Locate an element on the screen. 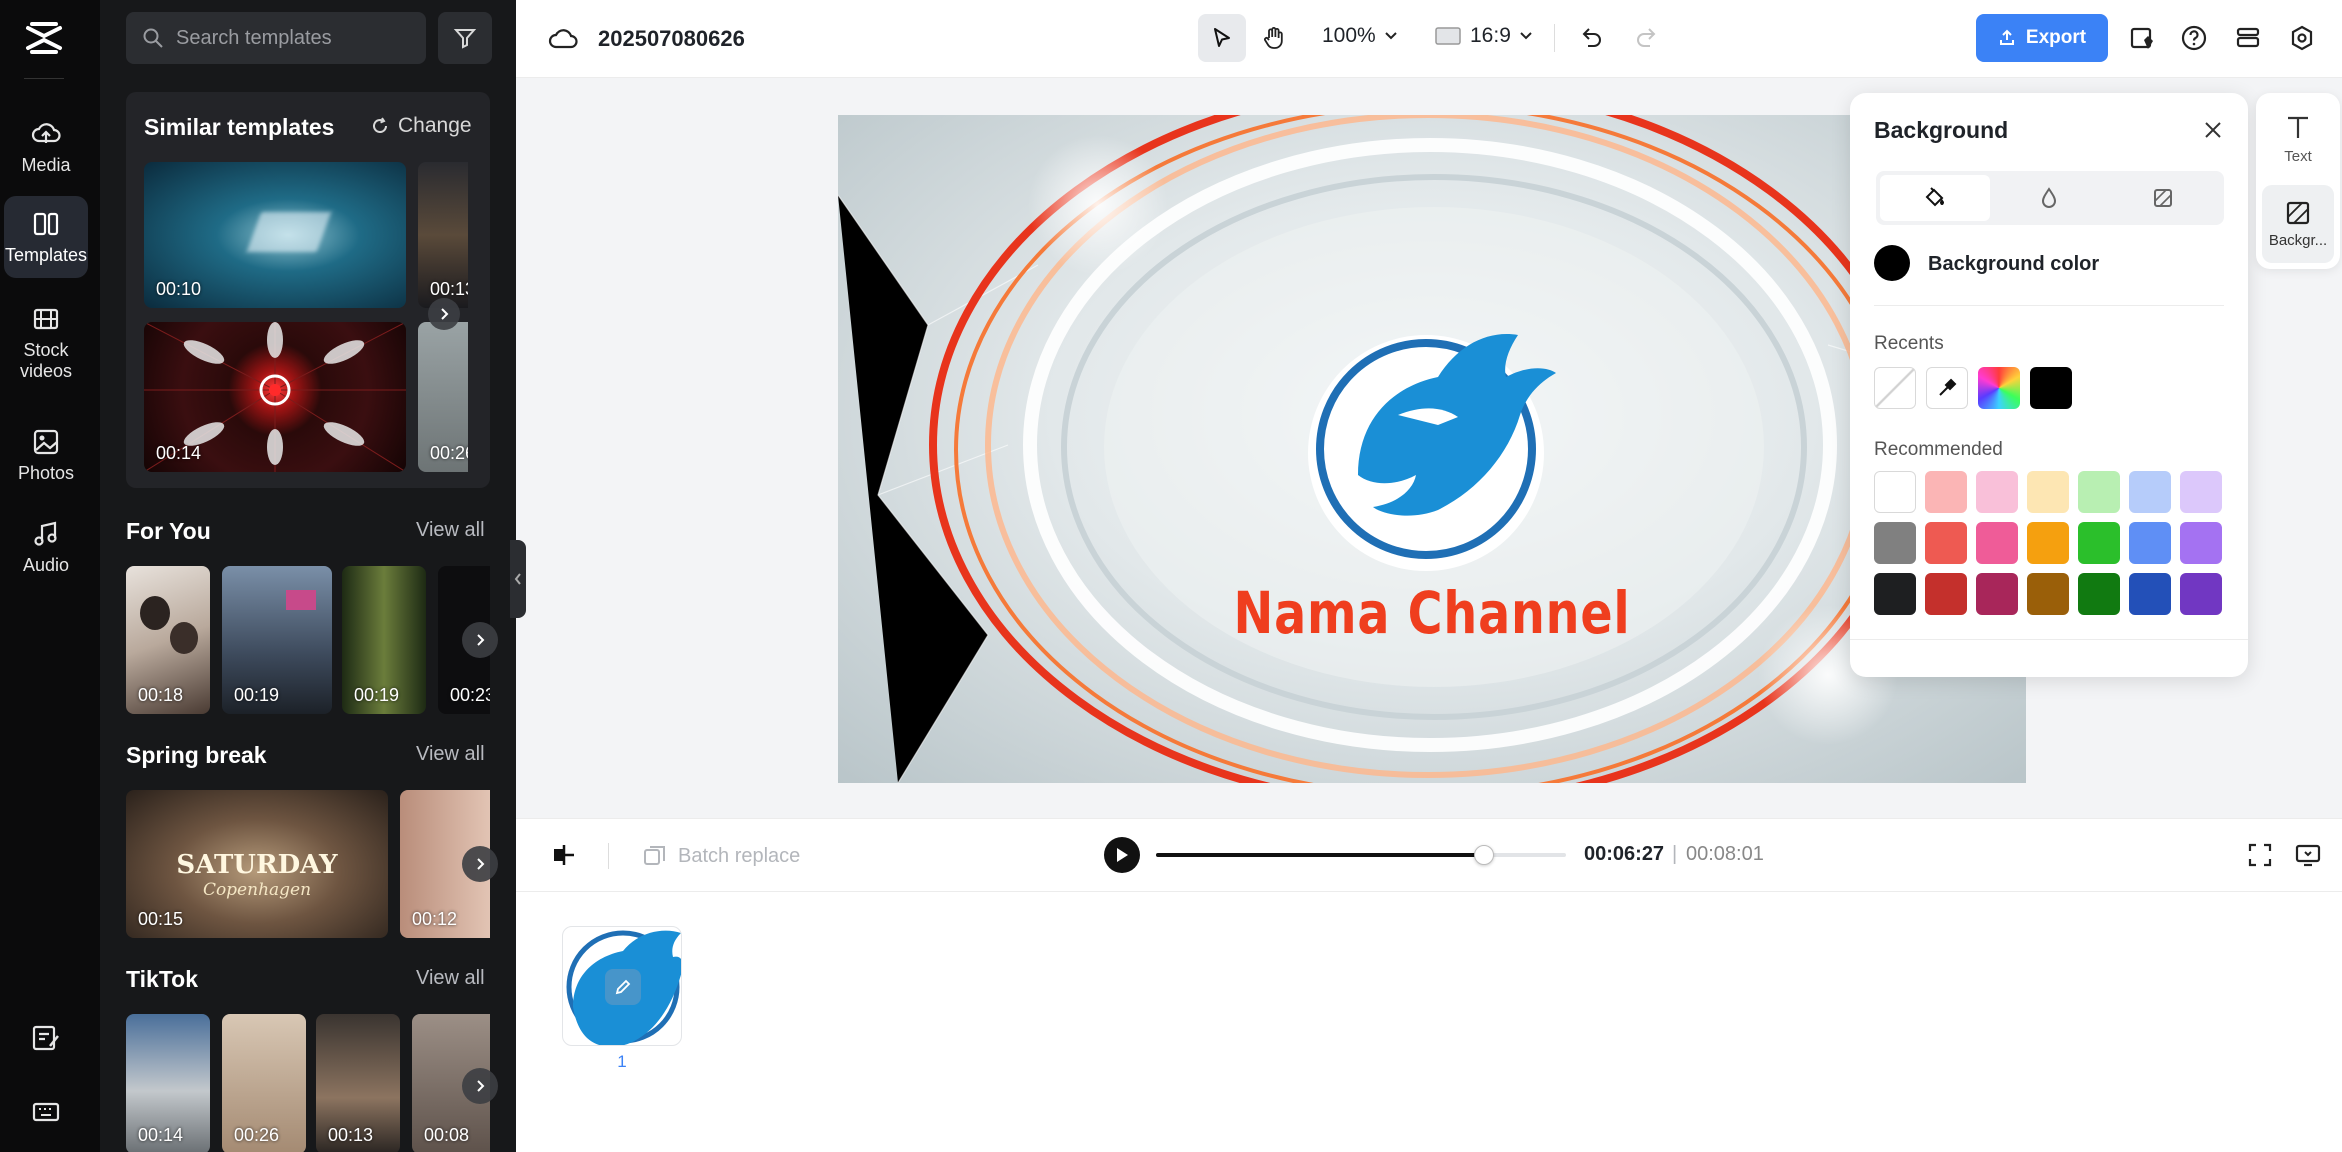 This screenshot has width=2342, height=1152. select-tool-button is located at coordinates (1222, 38).